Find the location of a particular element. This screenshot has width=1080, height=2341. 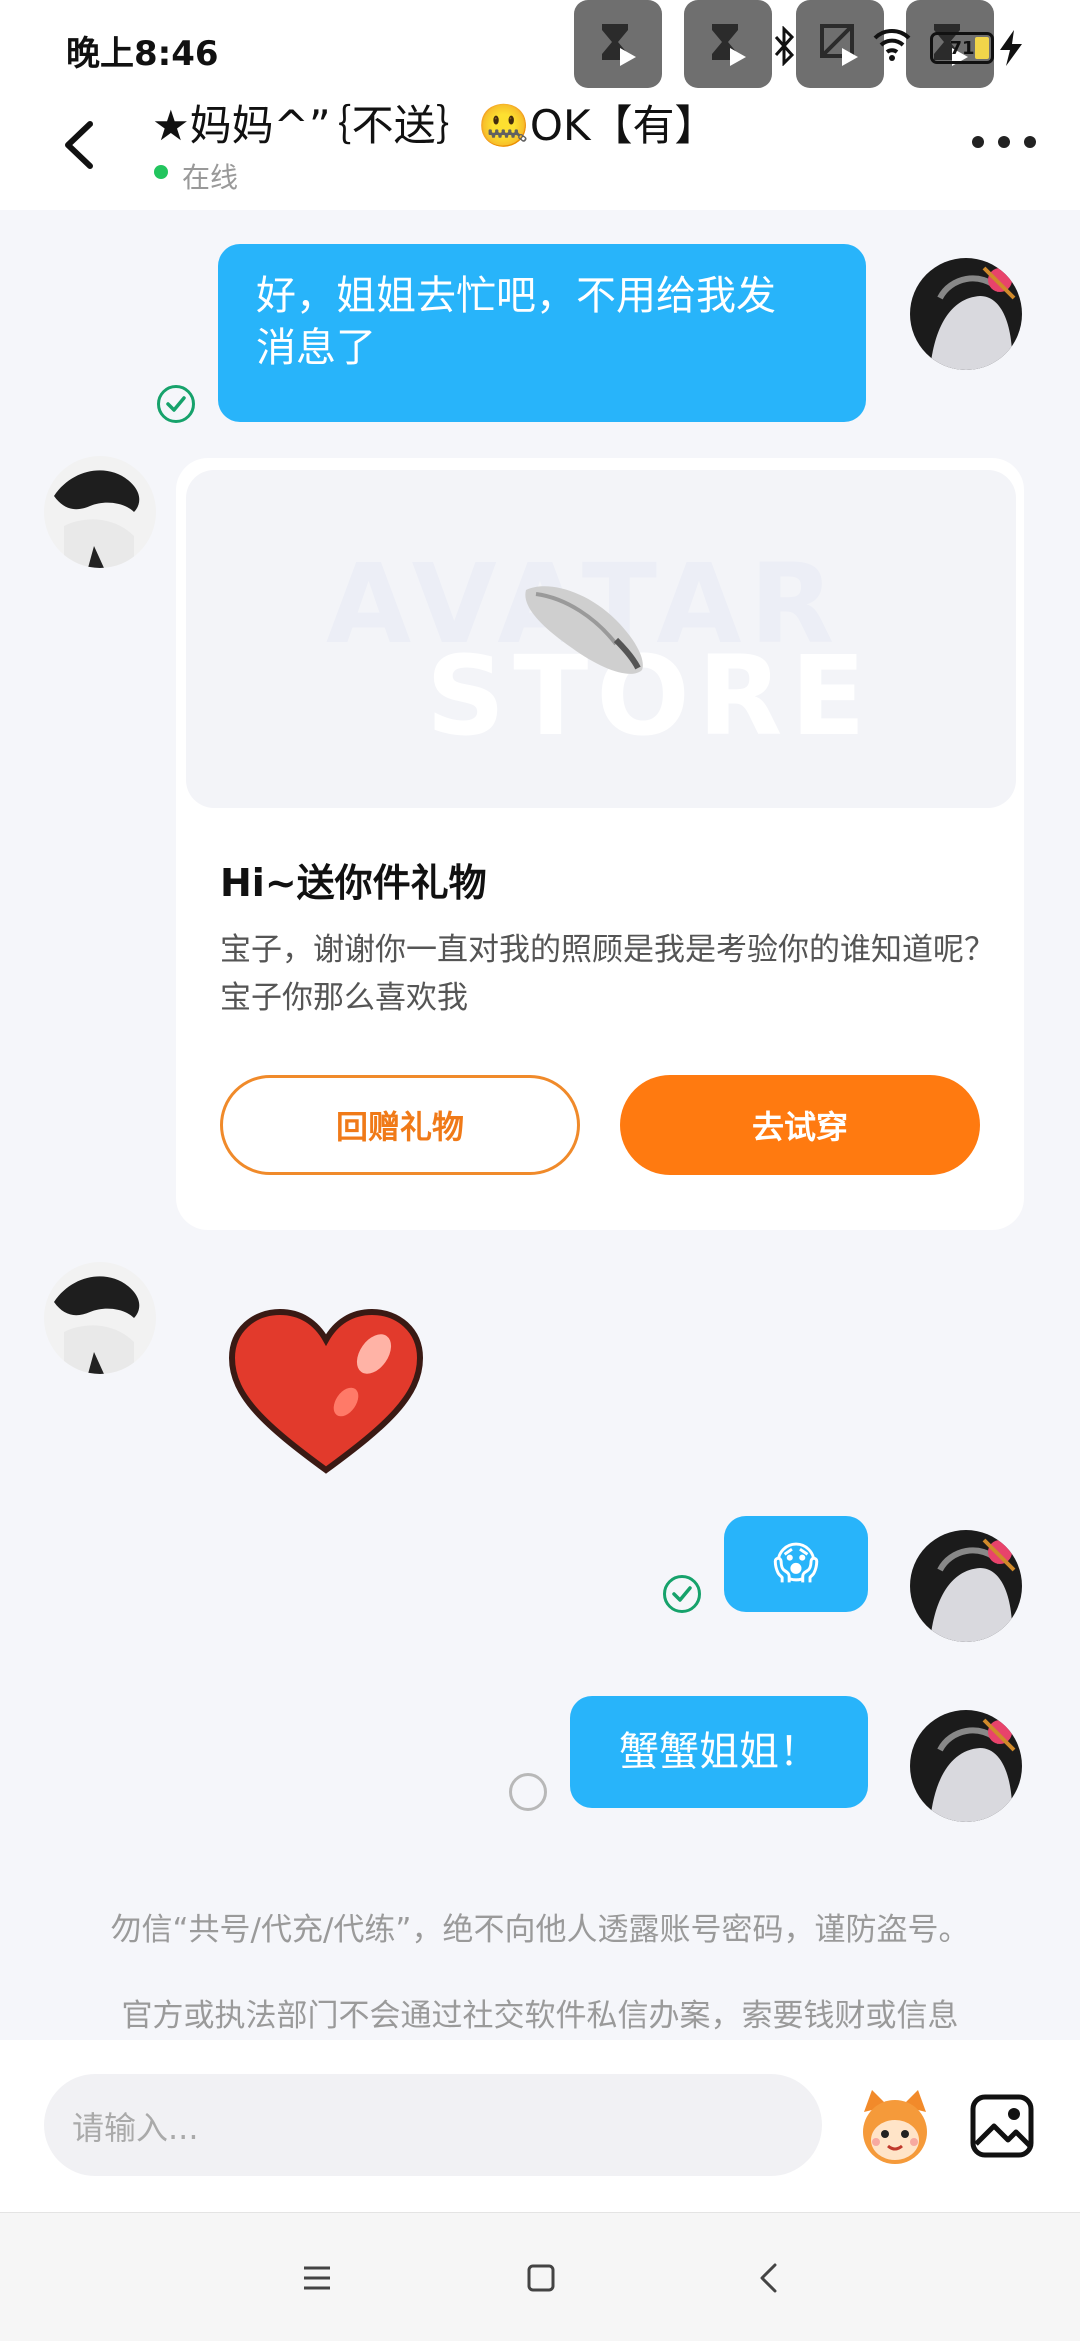

fur-tail-image is located at coordinates (584, 630).